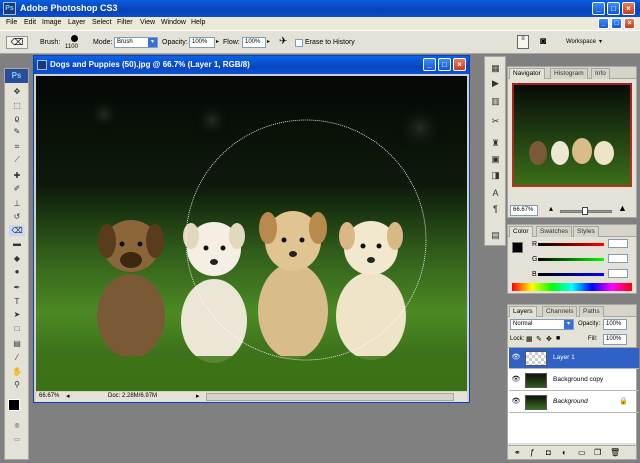  I want to click on menu-view: View, so click(147, 22).